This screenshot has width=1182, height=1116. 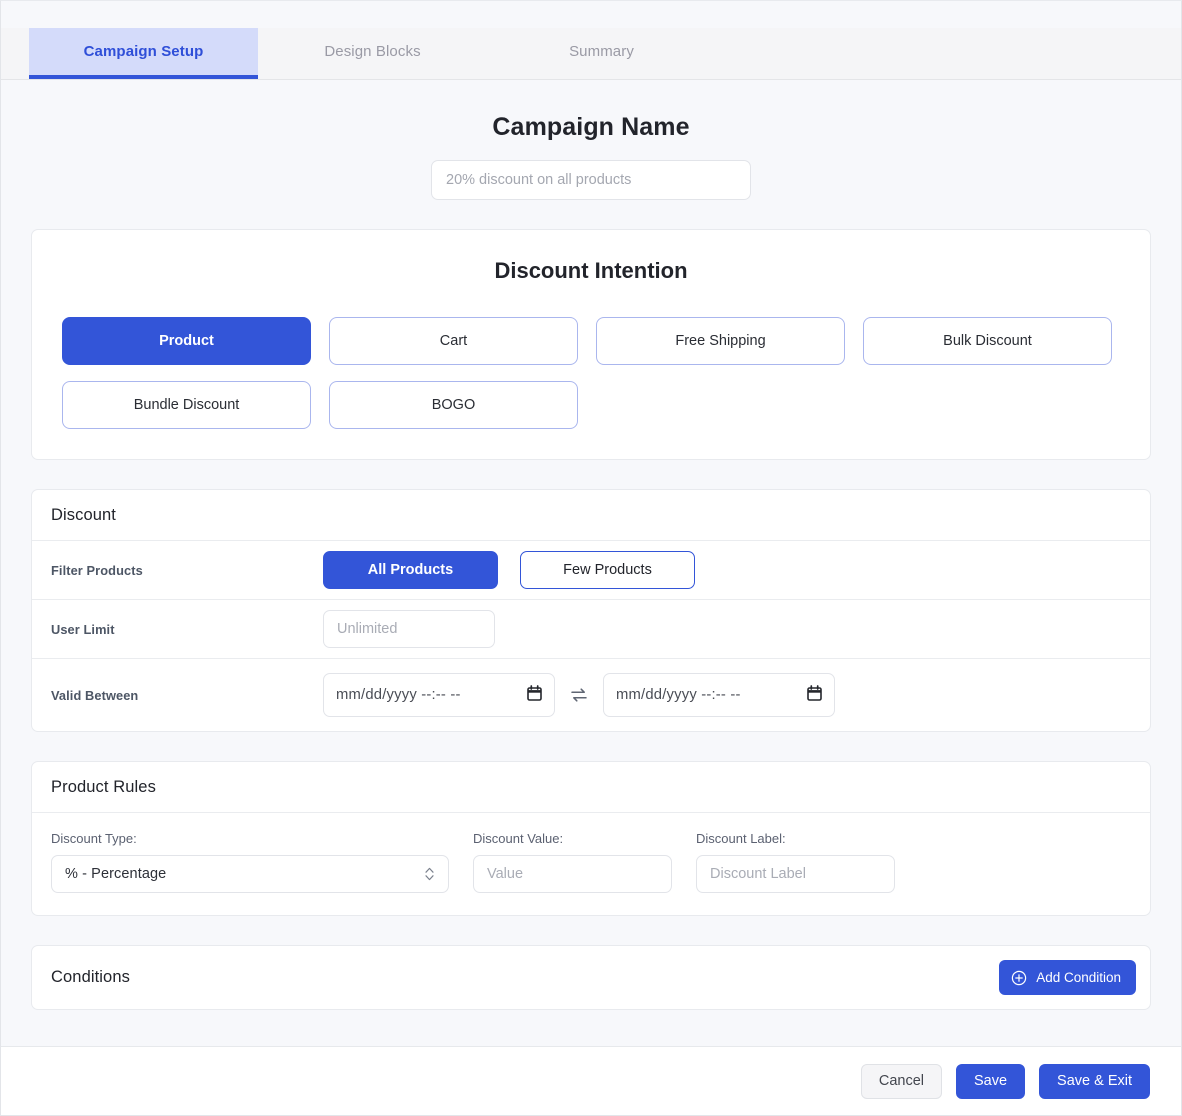 I want to click on save-button: Save, so click(x=990, y=1081).